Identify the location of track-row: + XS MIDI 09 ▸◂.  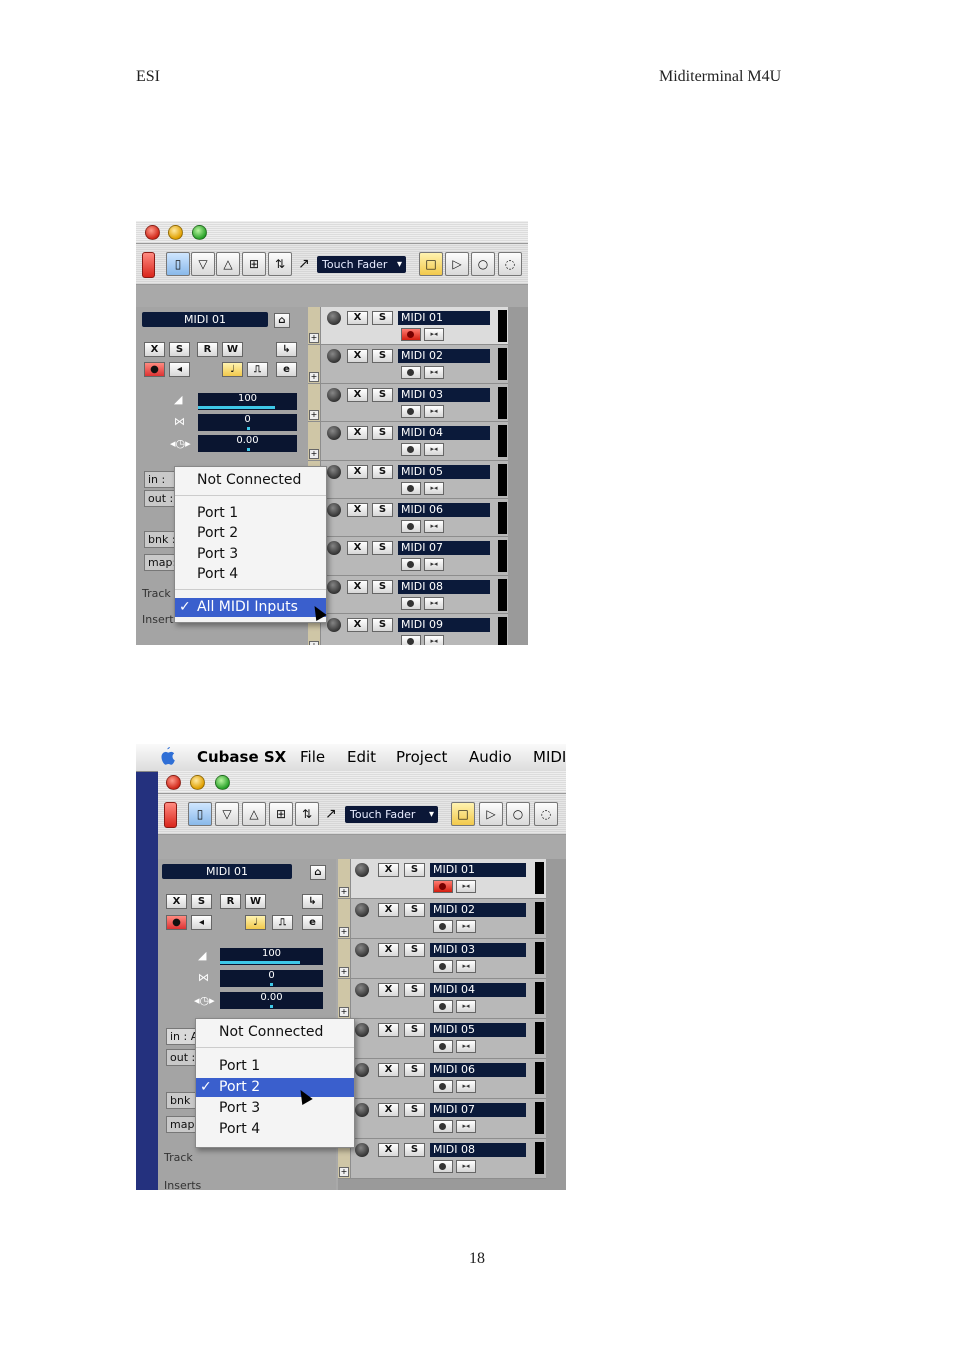
(408, 629).